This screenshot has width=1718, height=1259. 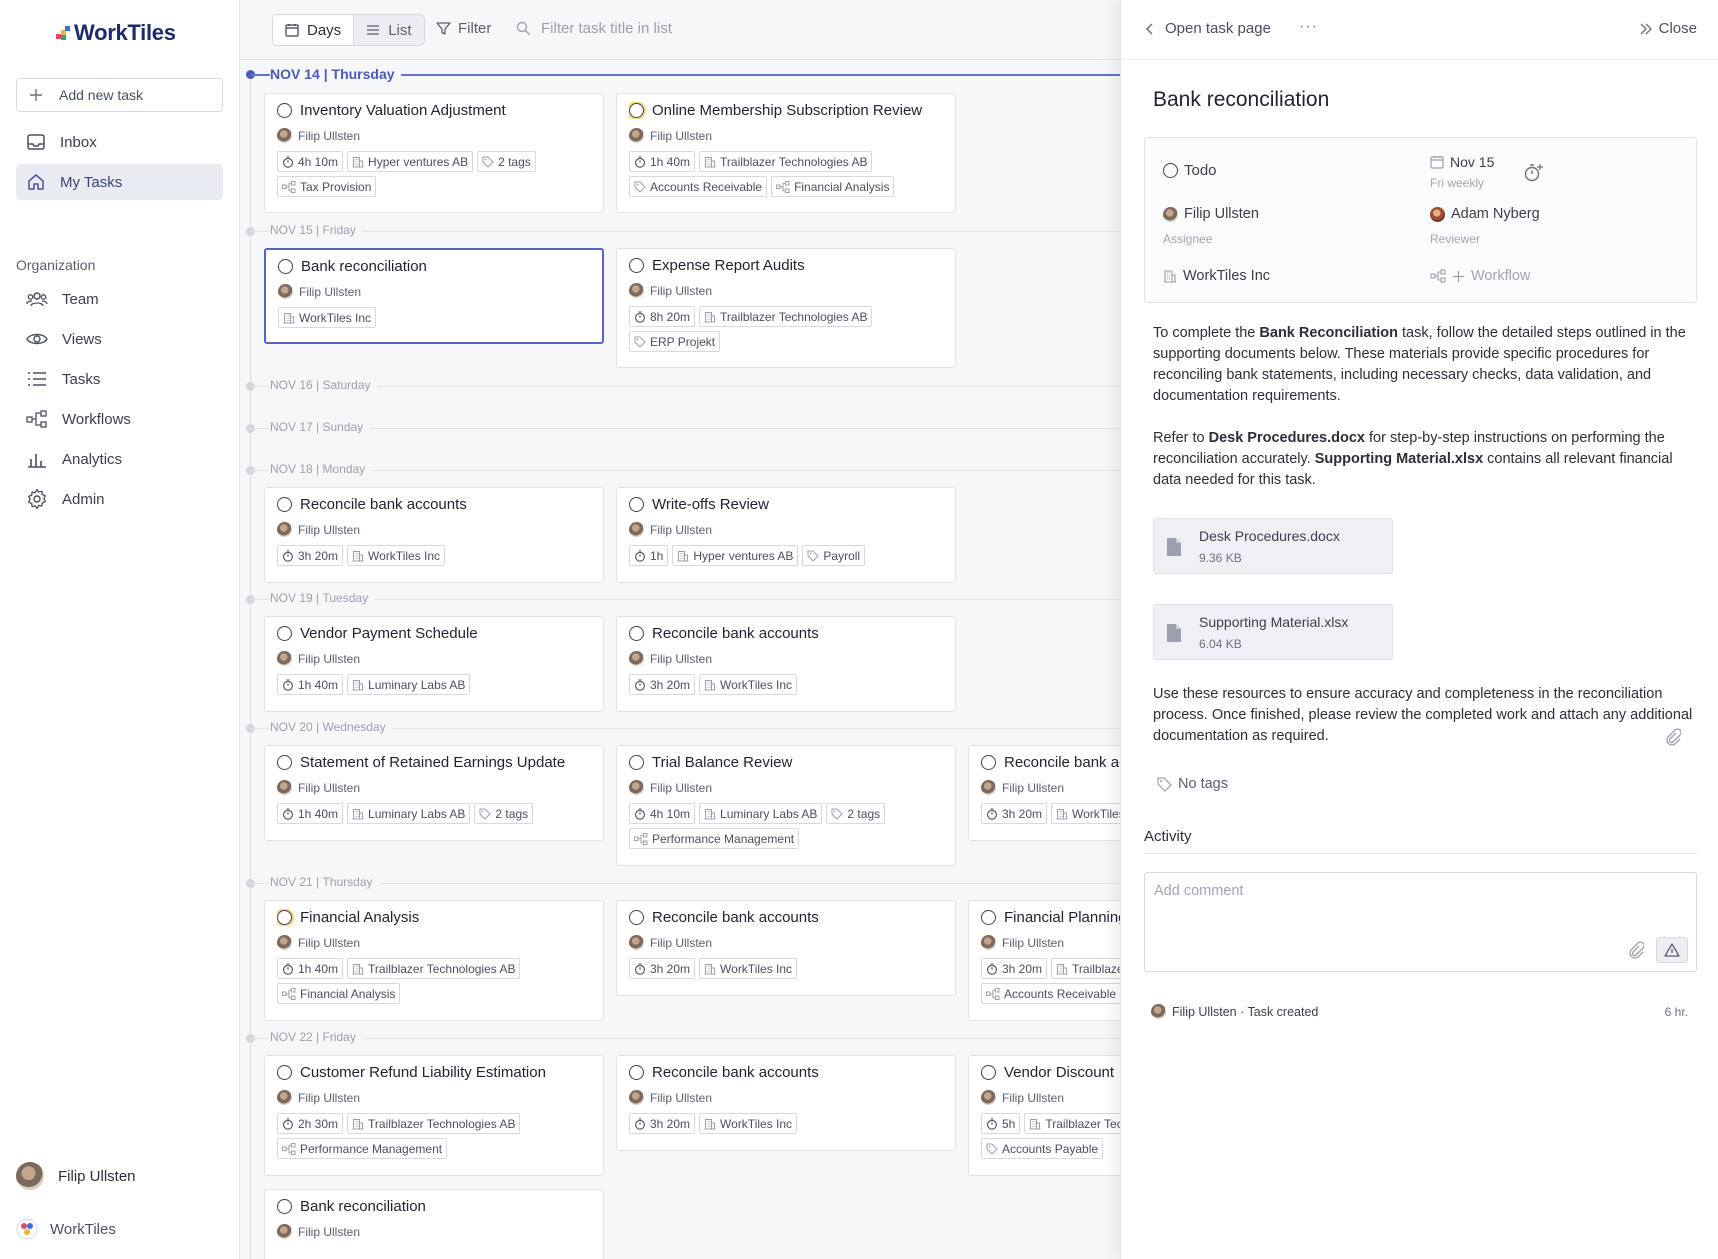 I want to click on day-date: NOV 20, so click(x=291, y=727).